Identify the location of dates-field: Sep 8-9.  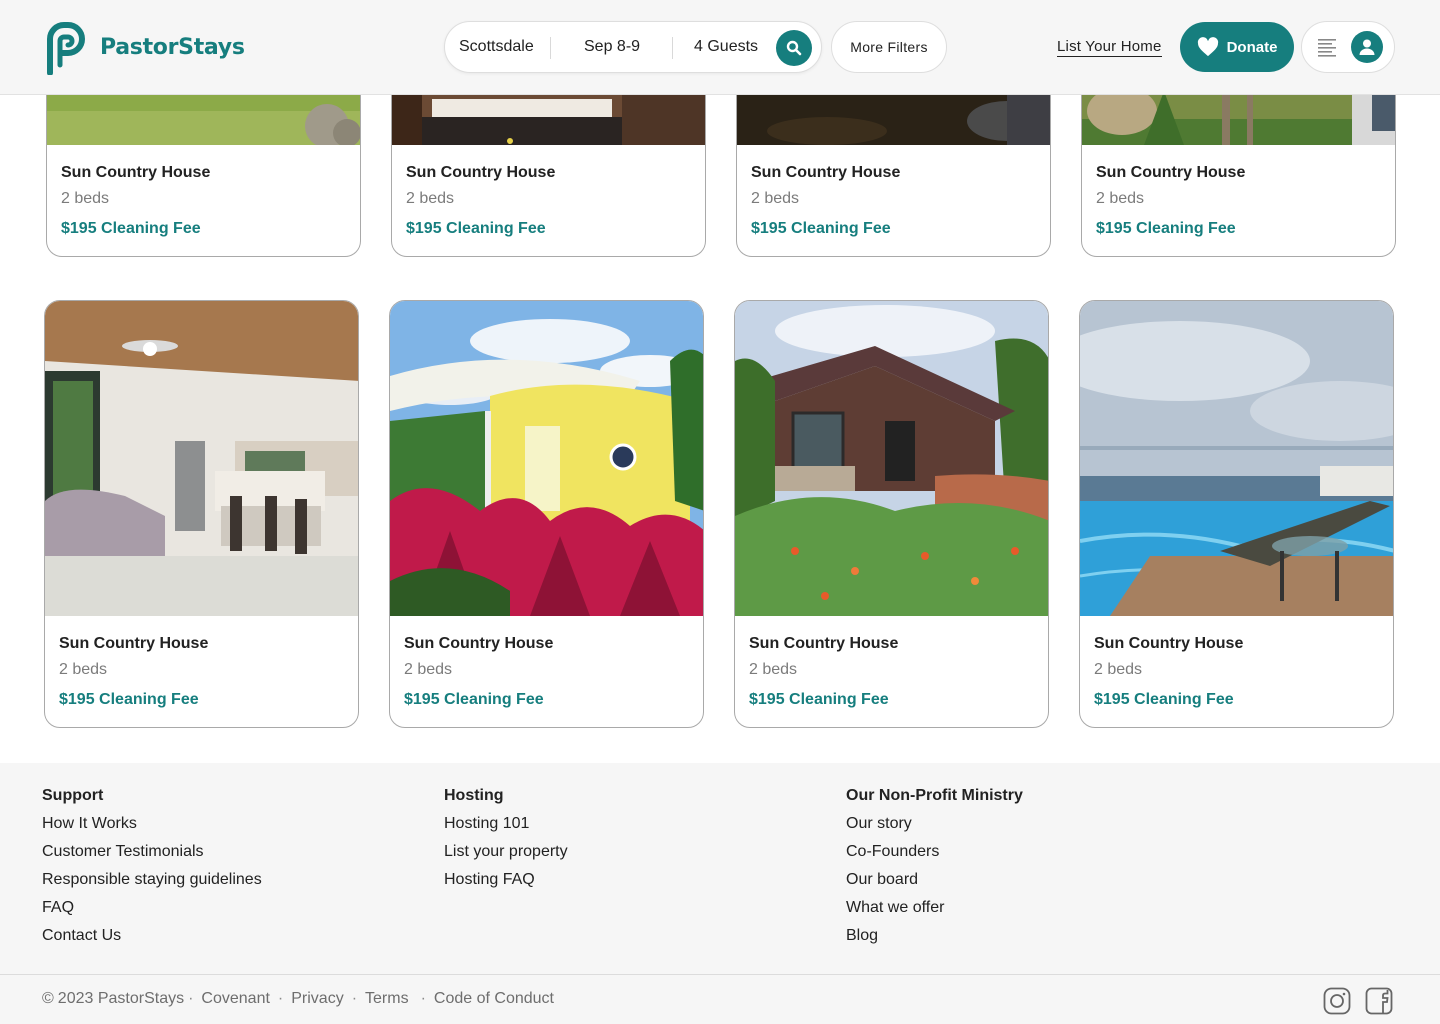
(612, 47).